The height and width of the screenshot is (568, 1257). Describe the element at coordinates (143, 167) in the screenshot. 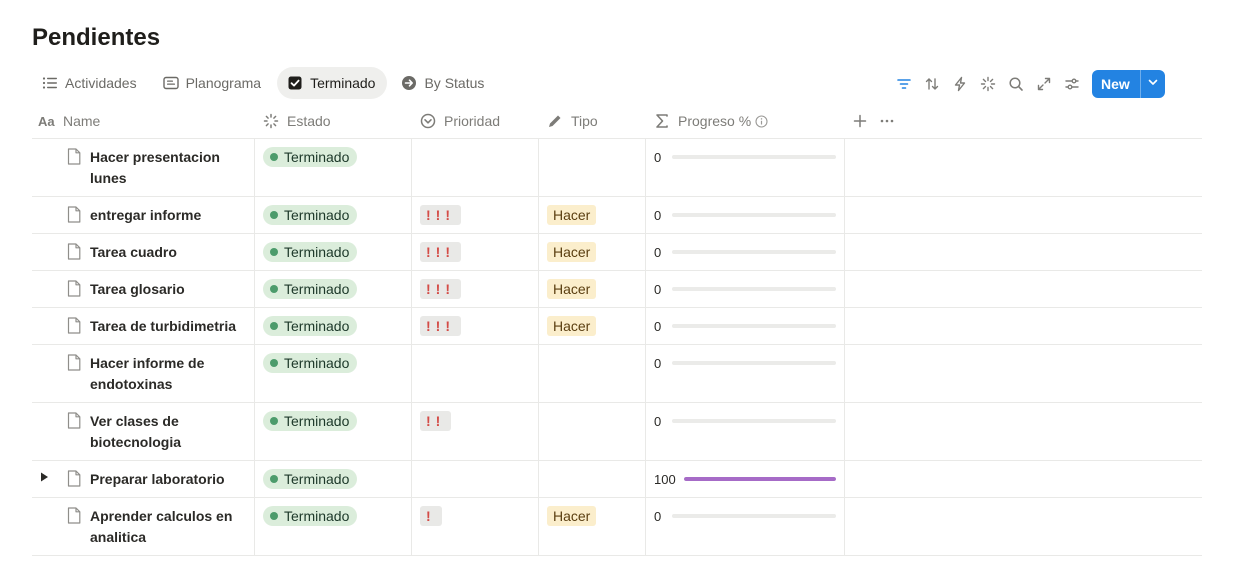

I see `name-cell: Hacer presentacion lunes` at that location.